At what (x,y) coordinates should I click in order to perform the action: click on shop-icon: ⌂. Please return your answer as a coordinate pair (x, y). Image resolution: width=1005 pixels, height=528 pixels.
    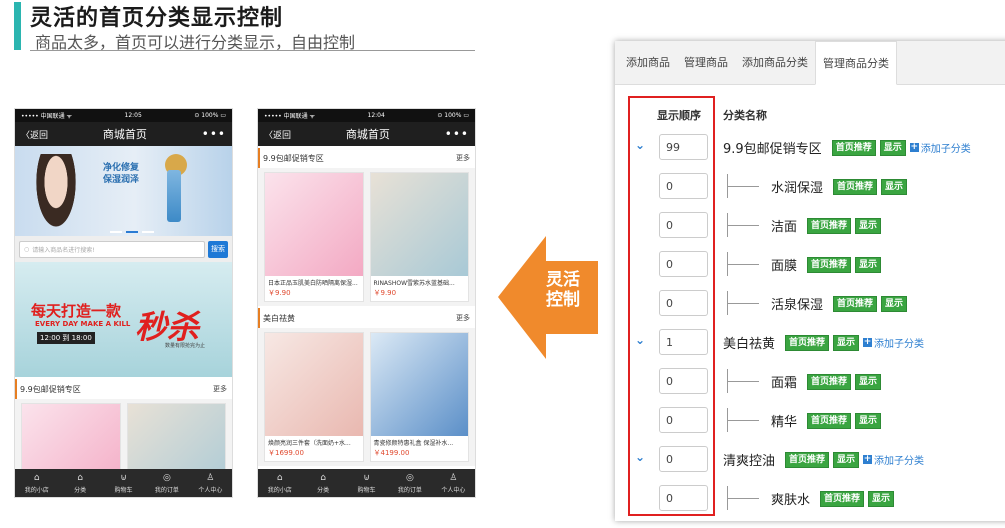
    Looking at the image, I should click on (36, 477).